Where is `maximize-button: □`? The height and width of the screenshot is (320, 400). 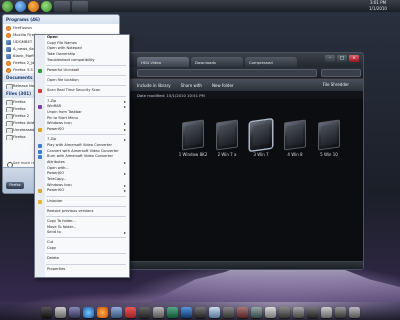 maximize-button: □ is located at coordinates (342, 58).